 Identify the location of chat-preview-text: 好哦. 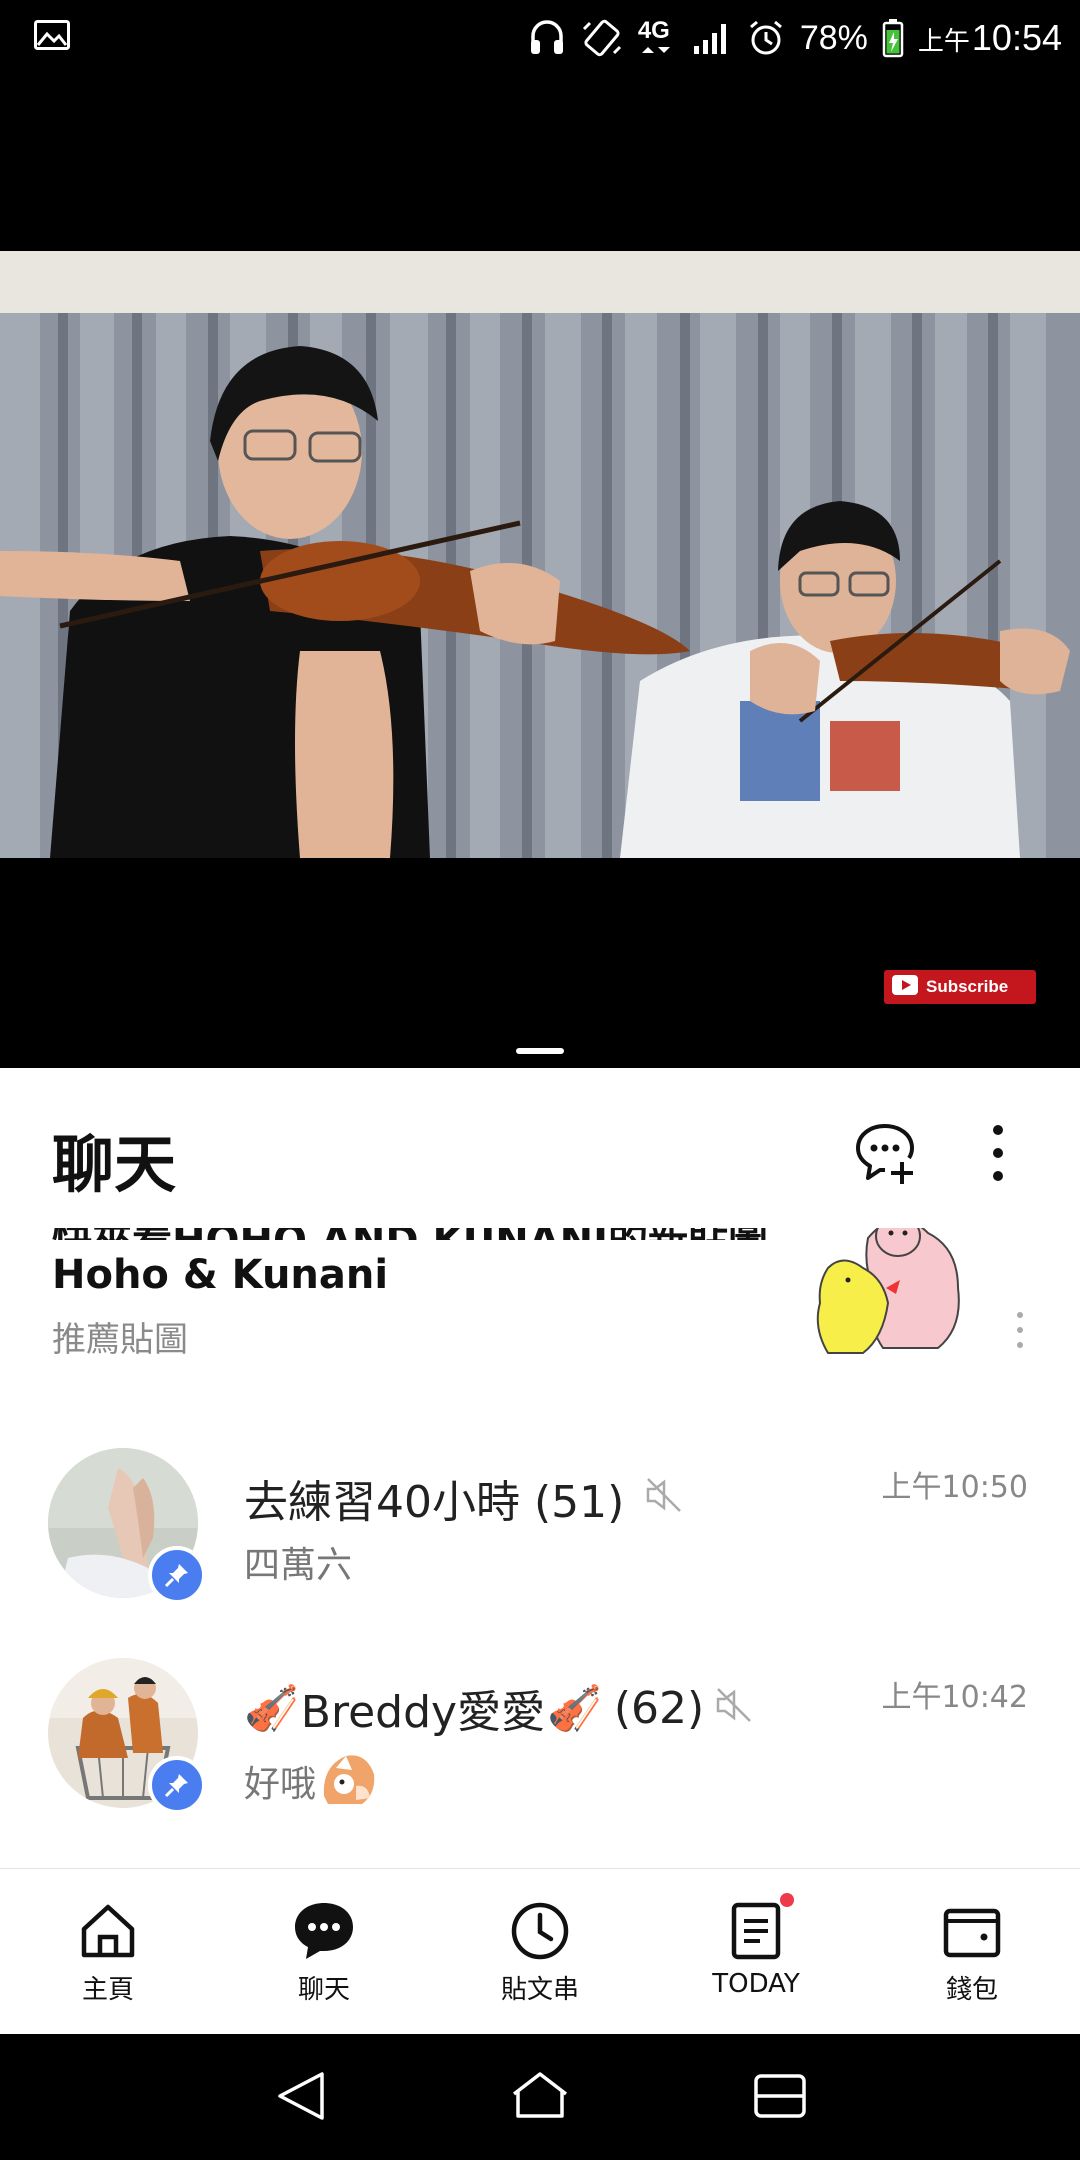
(280, 1784).